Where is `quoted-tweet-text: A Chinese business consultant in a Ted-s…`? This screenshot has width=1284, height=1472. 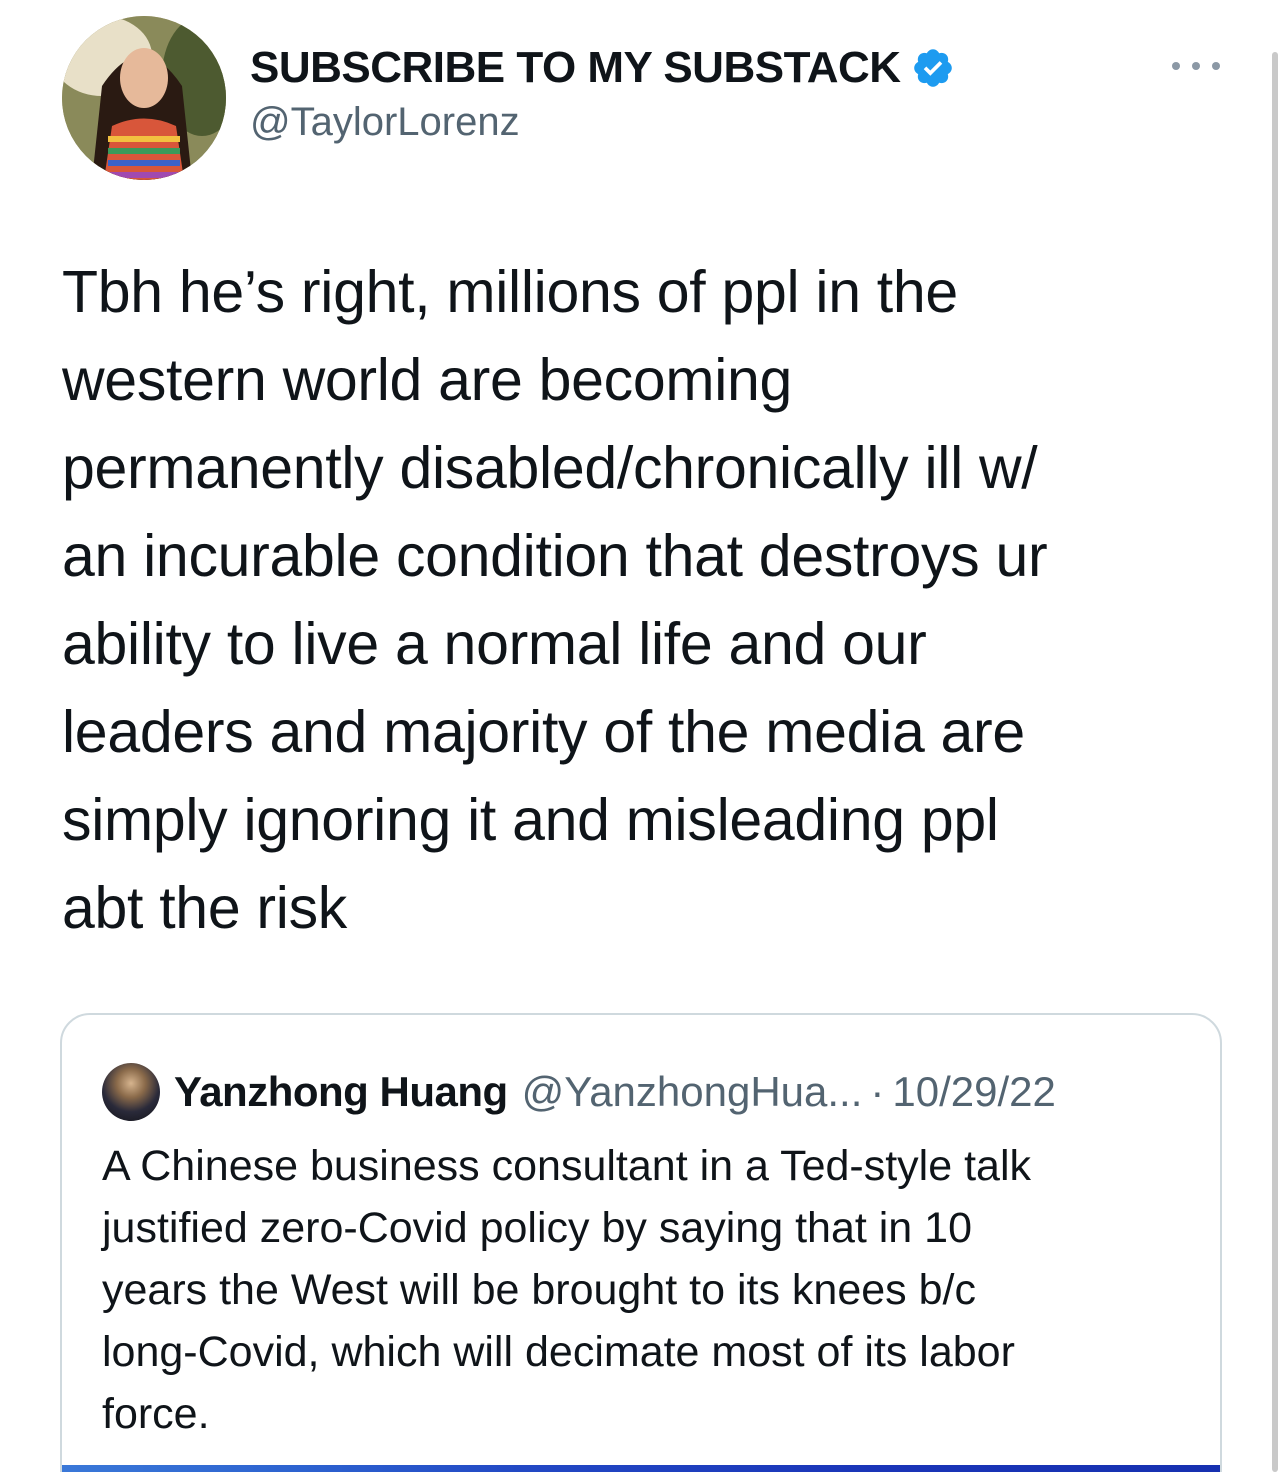
quoted-tweet-text: A Chinese business consultant in a Ted-s… is located at coordinates (567, 1290).